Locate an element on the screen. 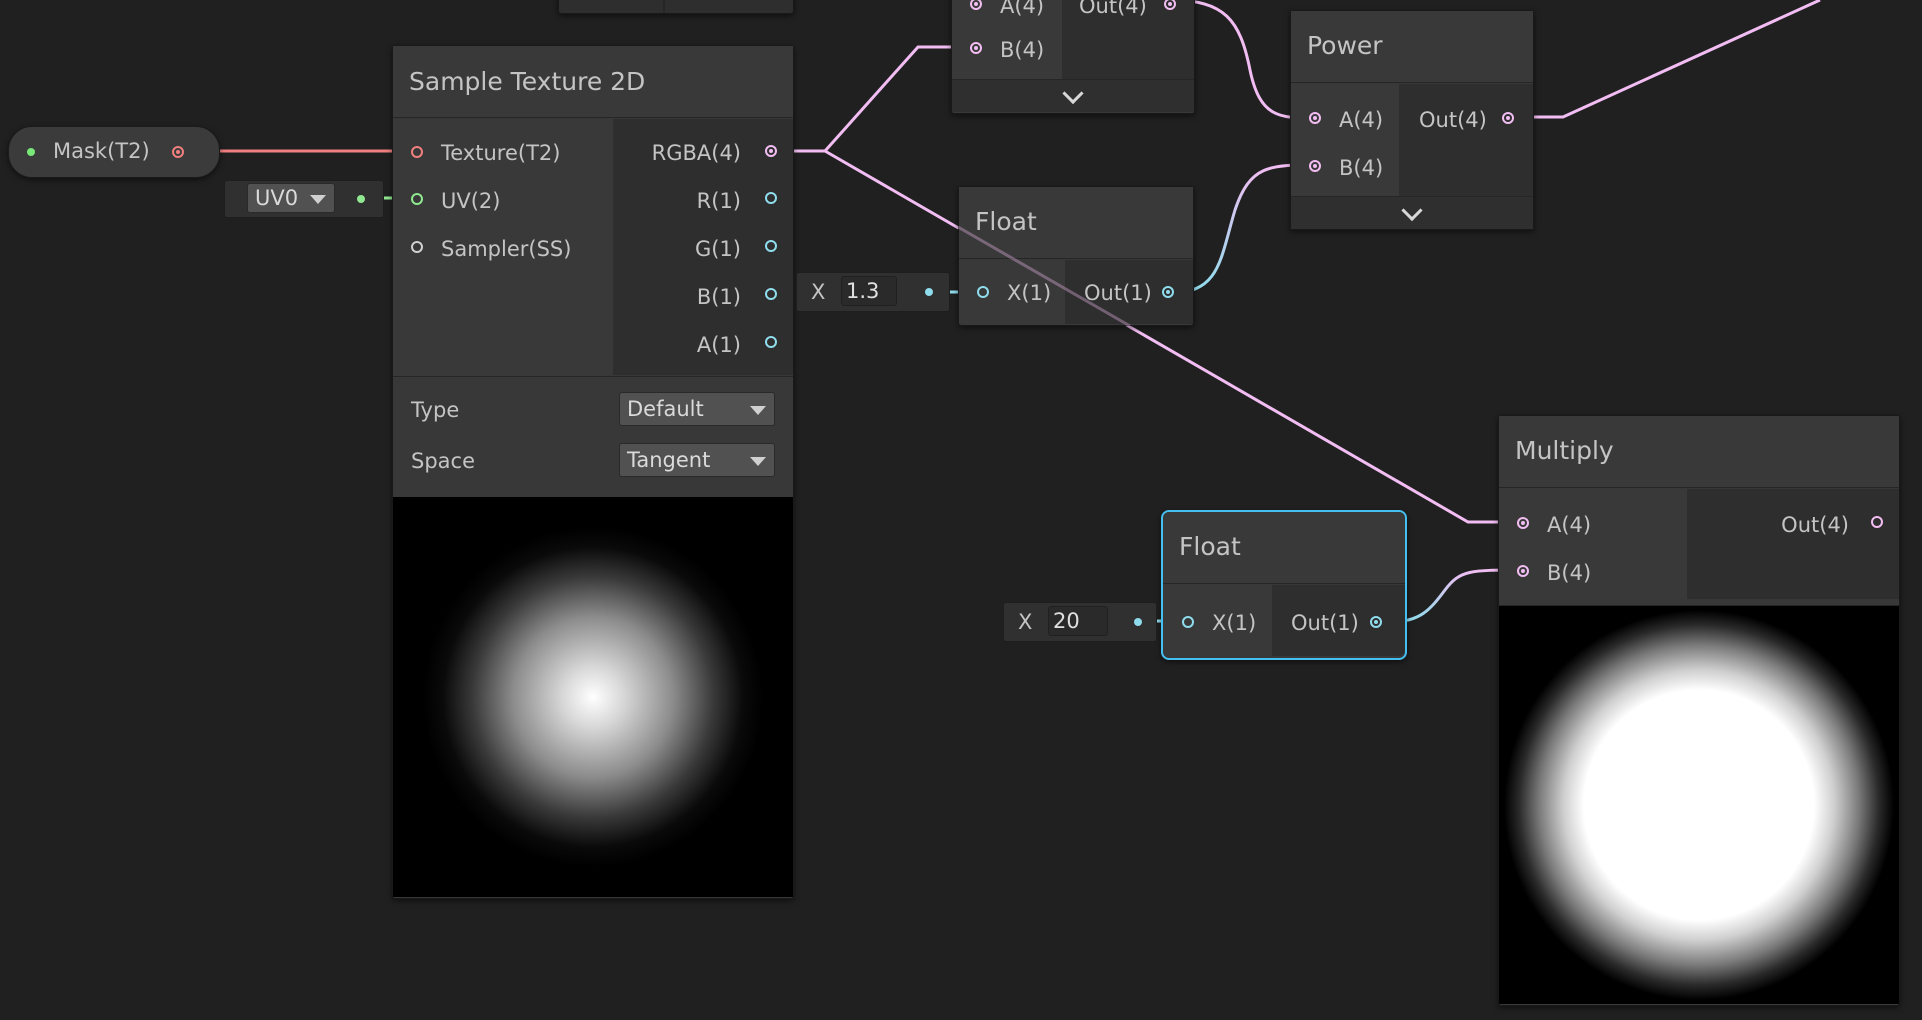 This screenshot has height=1020, width=1922. space-dropdown: Tangent is located at coordinates (697, 460).